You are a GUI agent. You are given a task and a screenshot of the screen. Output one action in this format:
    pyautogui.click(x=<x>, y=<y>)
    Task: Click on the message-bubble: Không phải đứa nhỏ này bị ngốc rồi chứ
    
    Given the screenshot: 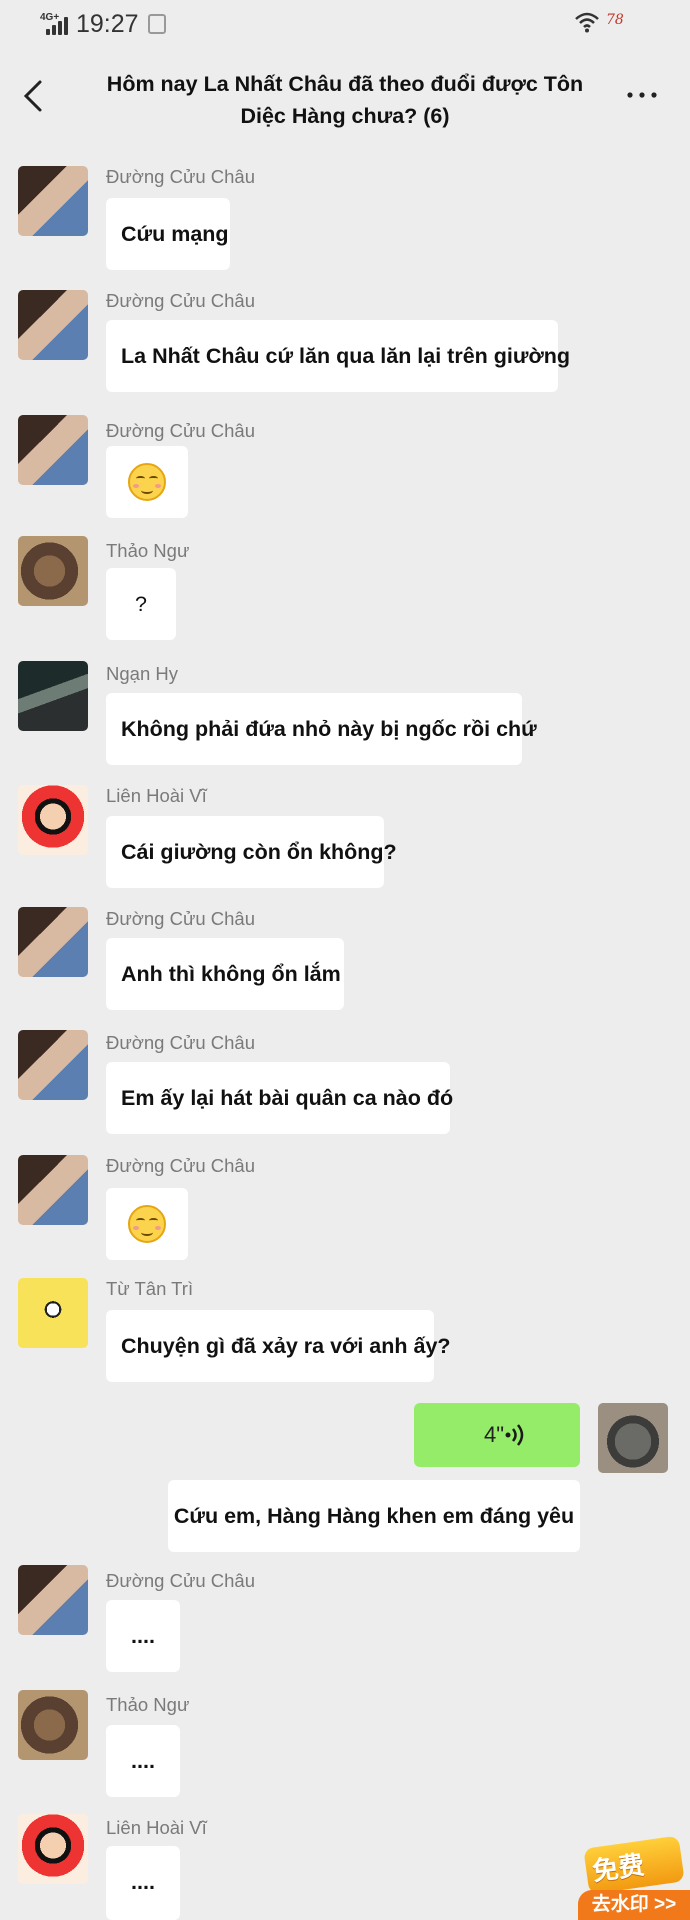 What is the action you would take?
    pyautogui.click(x=321, y=729)
    